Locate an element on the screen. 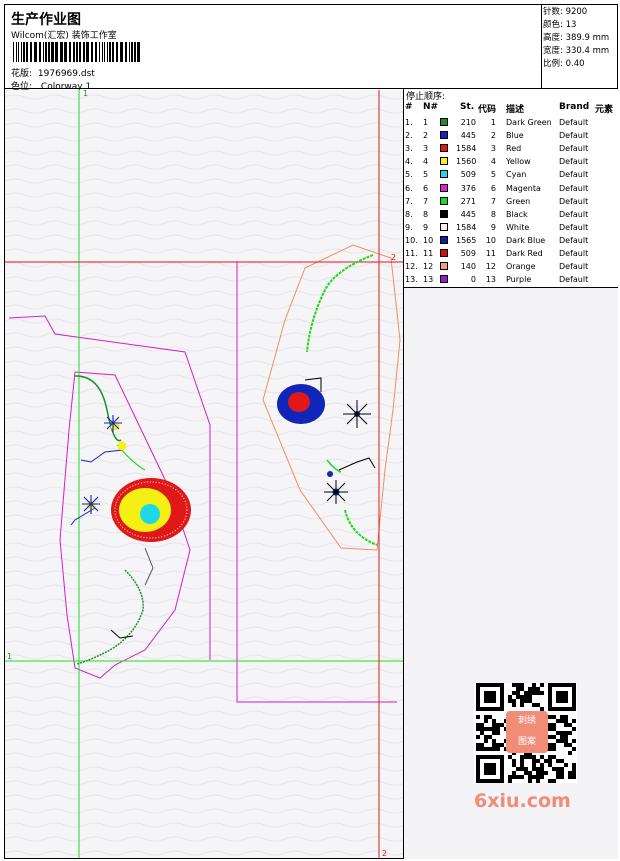 The image size is (620, 861). row-desc: Yellow is located at coordinates (518, 162).